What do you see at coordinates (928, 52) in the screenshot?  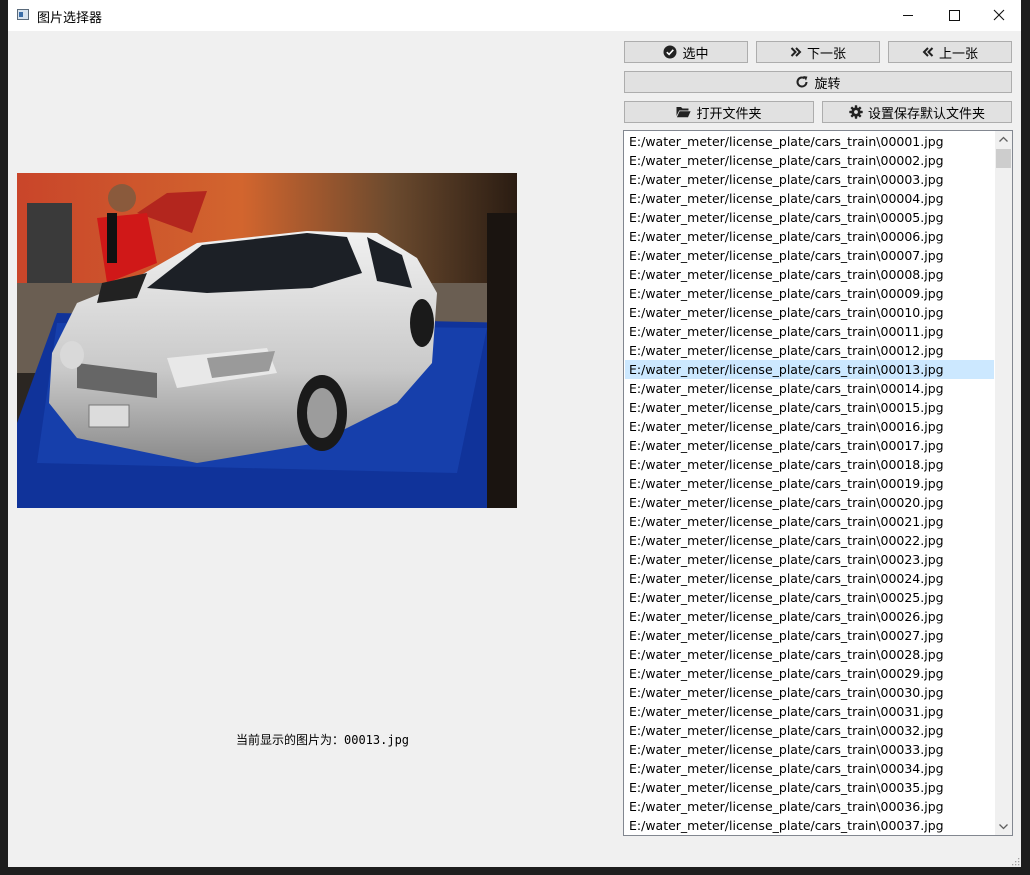 I see `double-chevron-left-icon` at bounding box center [928, 52].